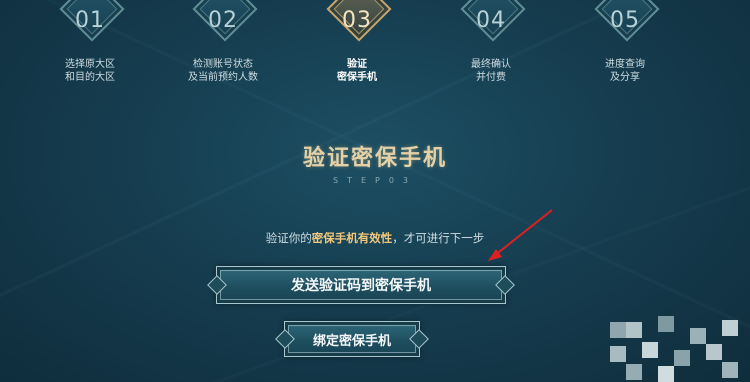 Image resolution: width=750 pixels, height=382 pixels. What do you see at coordinates (357, 20) in the screenshot?
I see `step-number: 03` at bounding box center [357, 20].